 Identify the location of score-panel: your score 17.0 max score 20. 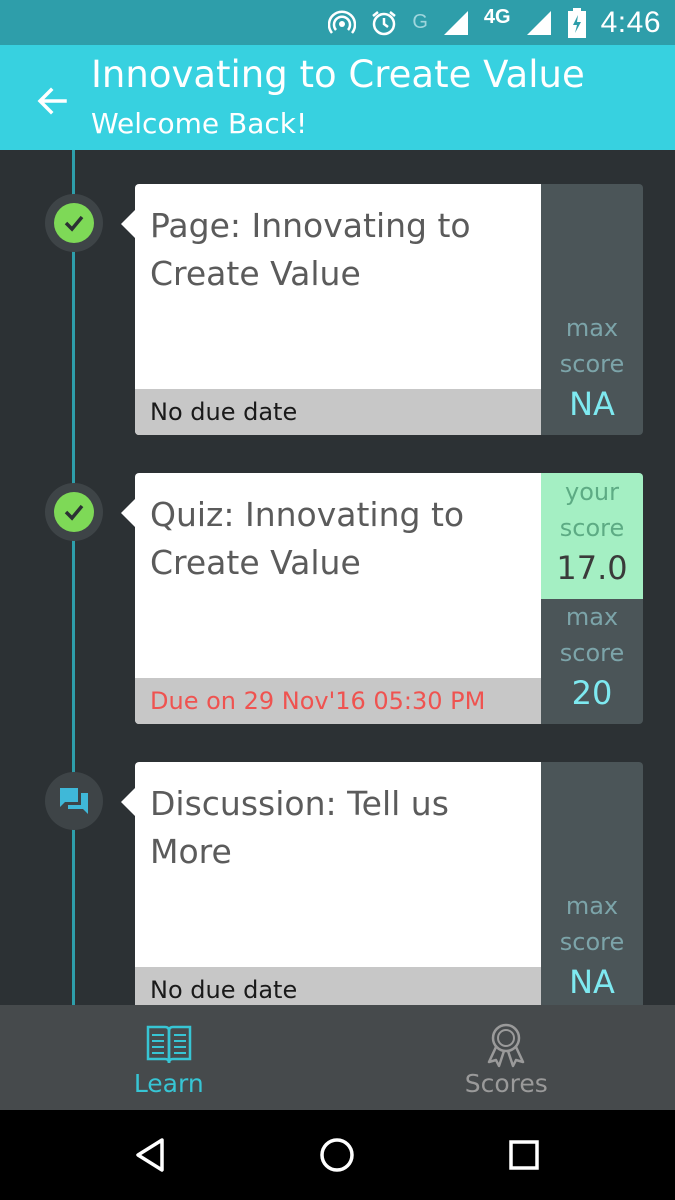
(592, 598).